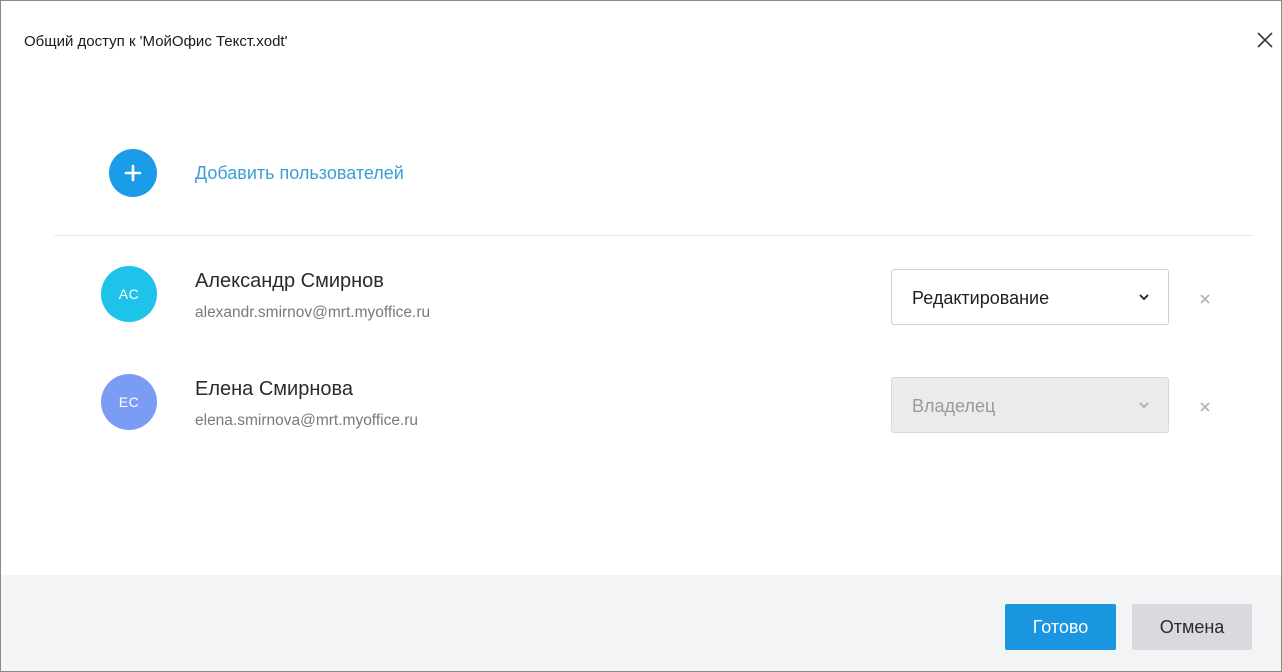 Image resolution: width=1282 pixels, height=672 pixels. Describe the element at coordinates (156, 41) in the screenshot. I see `dialog-title: Общий доступ к 'МойОфис Текст.xodt'` at that location.